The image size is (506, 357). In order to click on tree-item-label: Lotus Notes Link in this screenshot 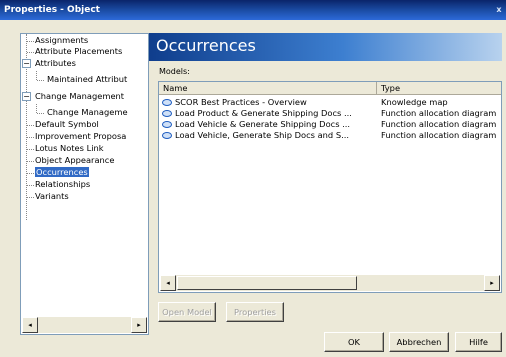, I will do `click(69, 148)`.